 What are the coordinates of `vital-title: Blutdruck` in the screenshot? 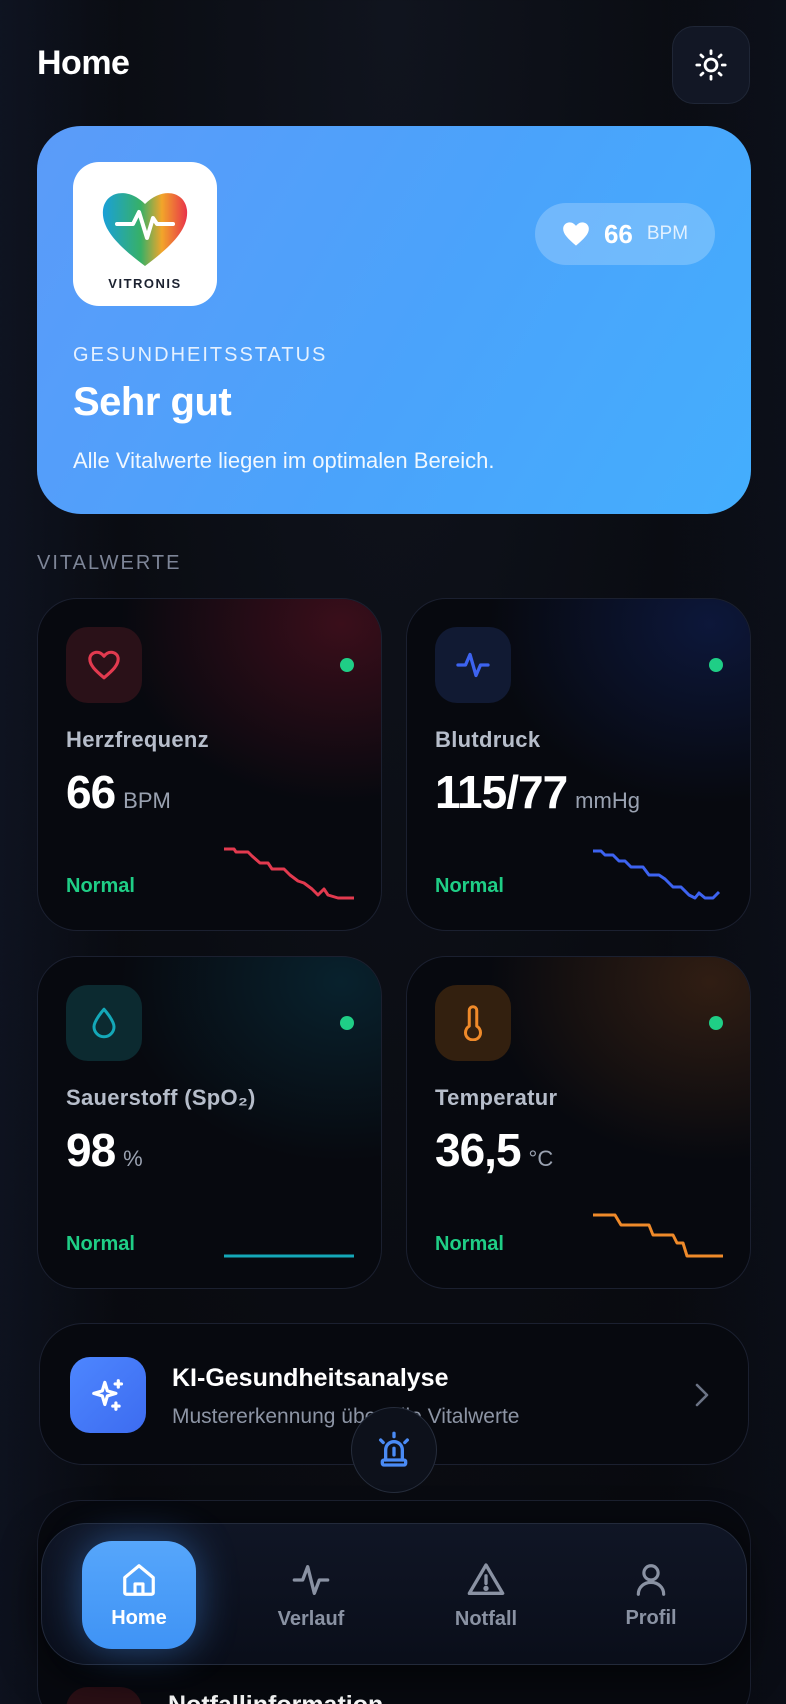 It's located at (488, 739).